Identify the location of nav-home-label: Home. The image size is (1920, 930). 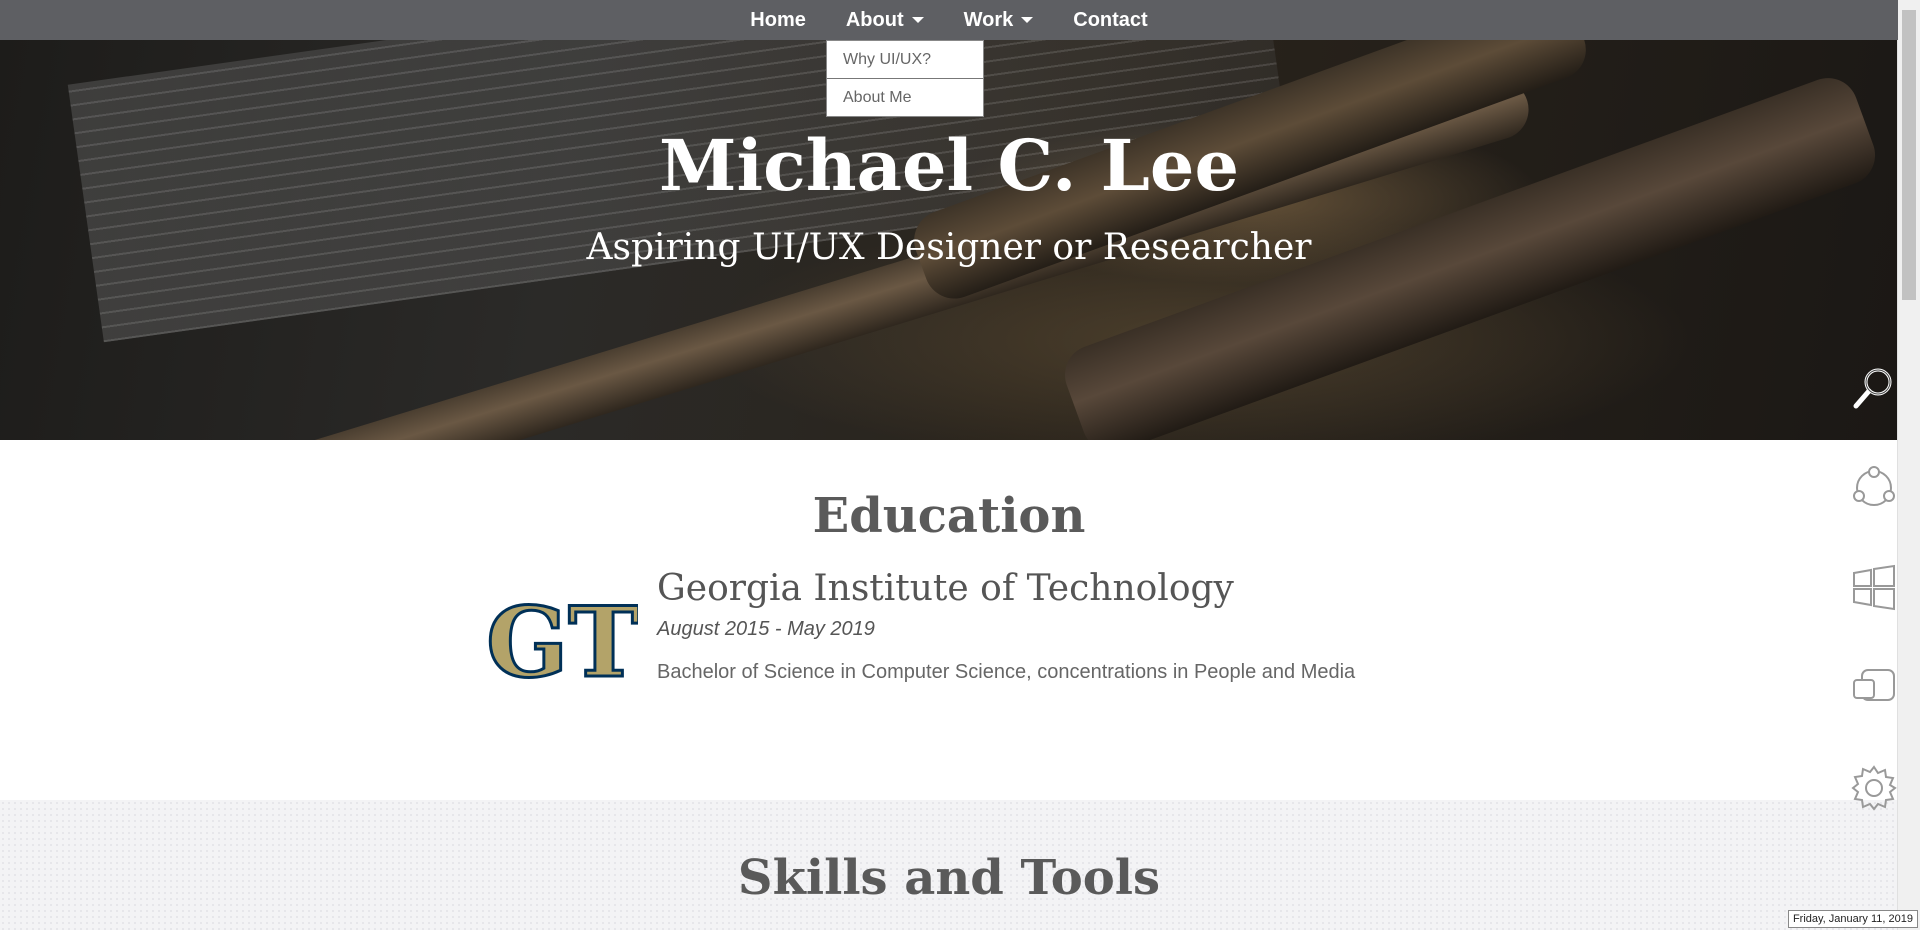
(778, 19).